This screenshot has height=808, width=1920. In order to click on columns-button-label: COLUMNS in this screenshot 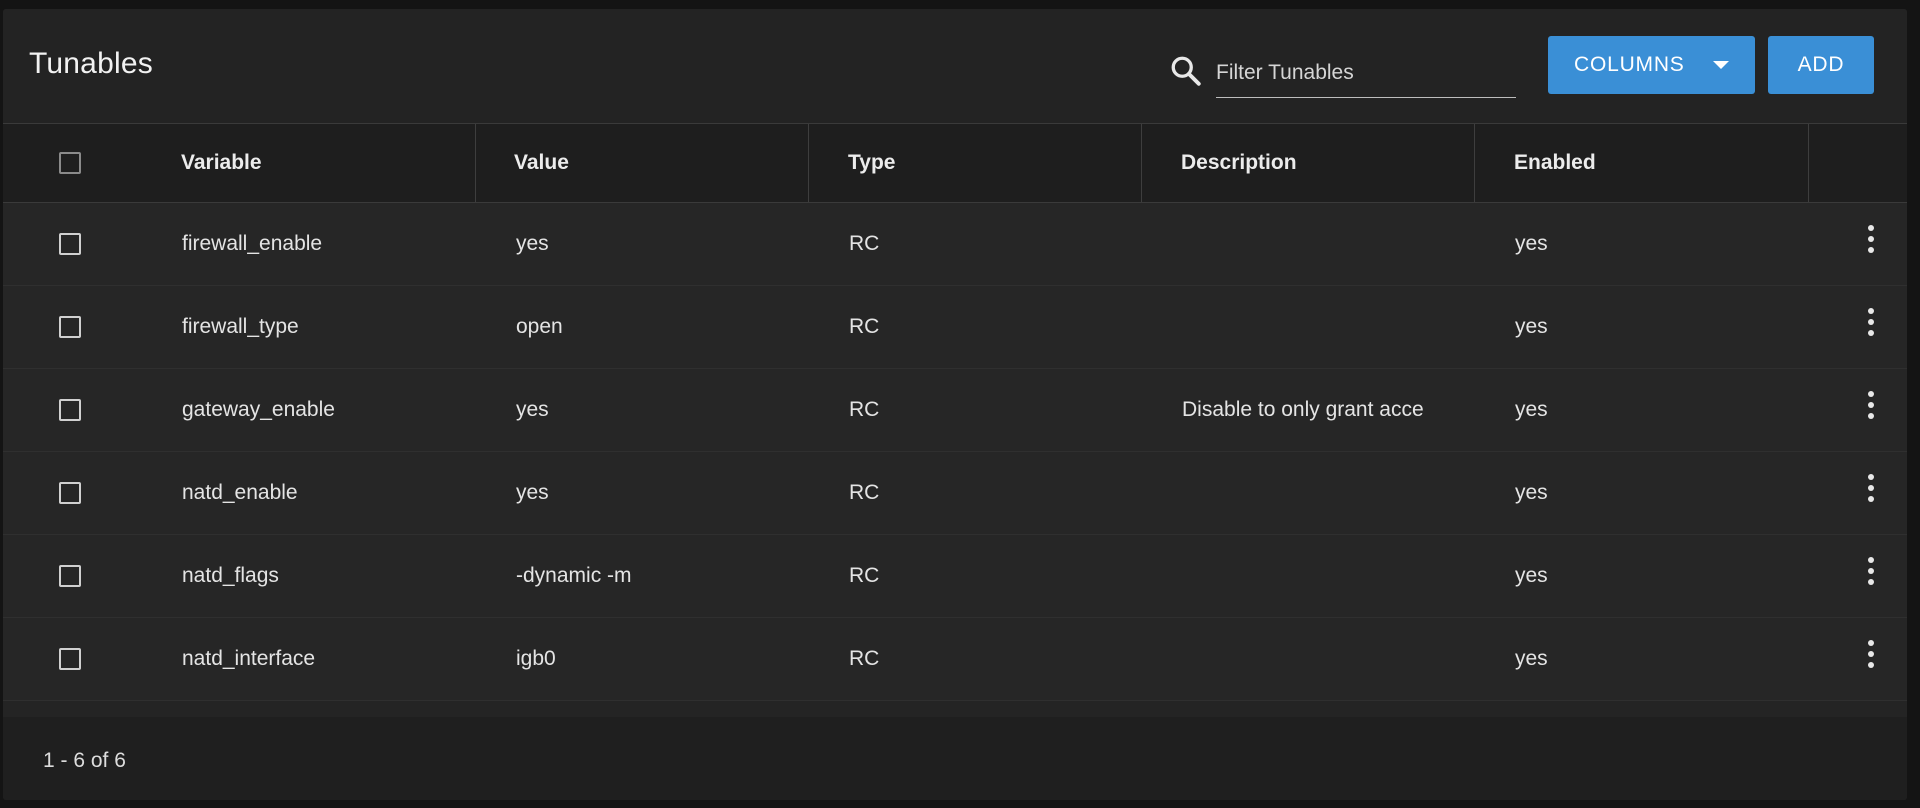, I will do `click(1629, 64)`.